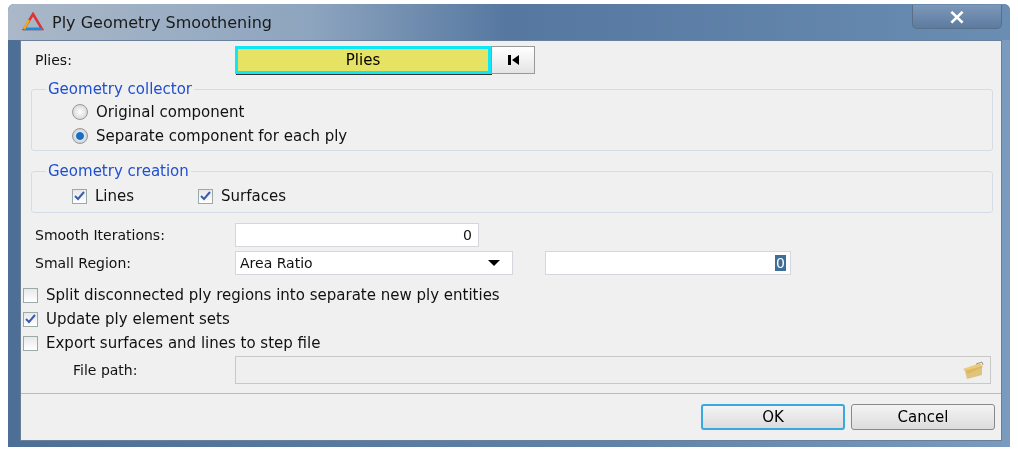  I want to click on reset-button, so click(513, 60).